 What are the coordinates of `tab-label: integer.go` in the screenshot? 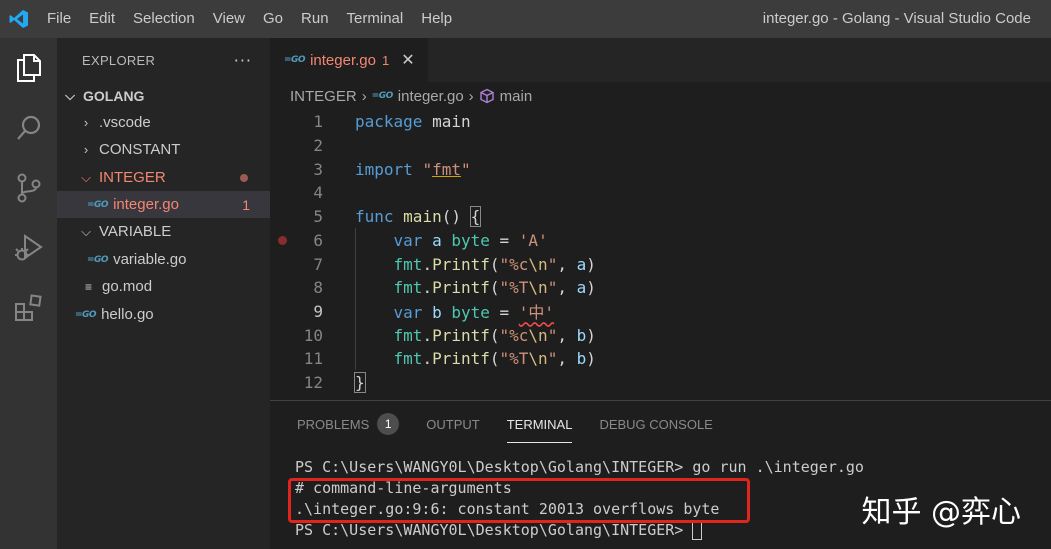 It's located at (343, 60).